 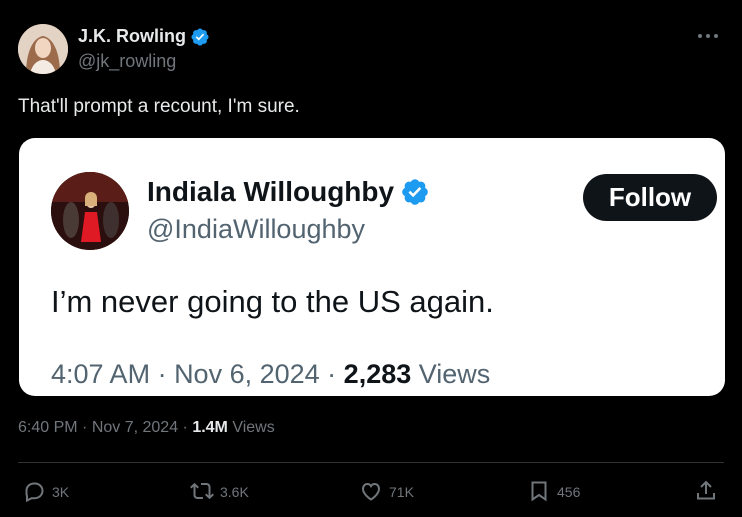 I want to click on separator, so click(x=415, y=374).